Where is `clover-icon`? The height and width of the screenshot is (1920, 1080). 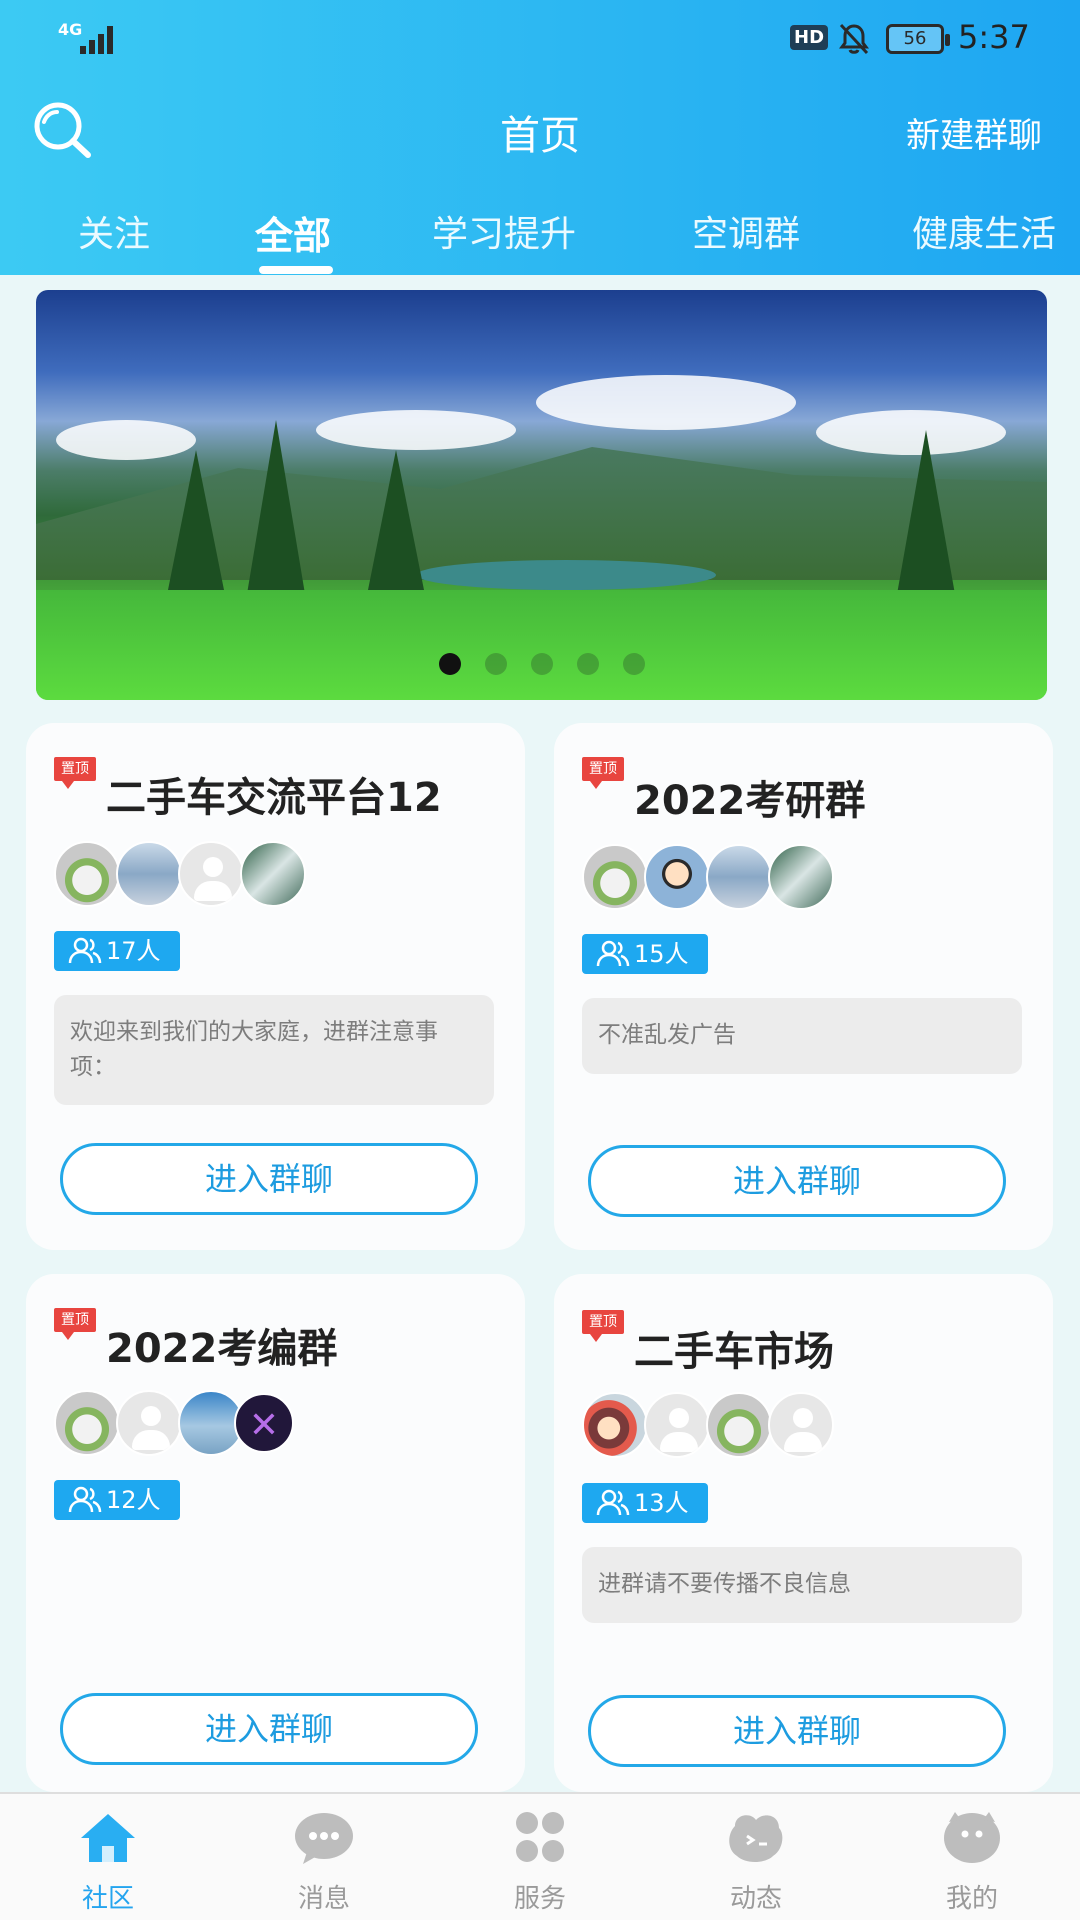 clover-icon is located at coordinates (540, 1837).